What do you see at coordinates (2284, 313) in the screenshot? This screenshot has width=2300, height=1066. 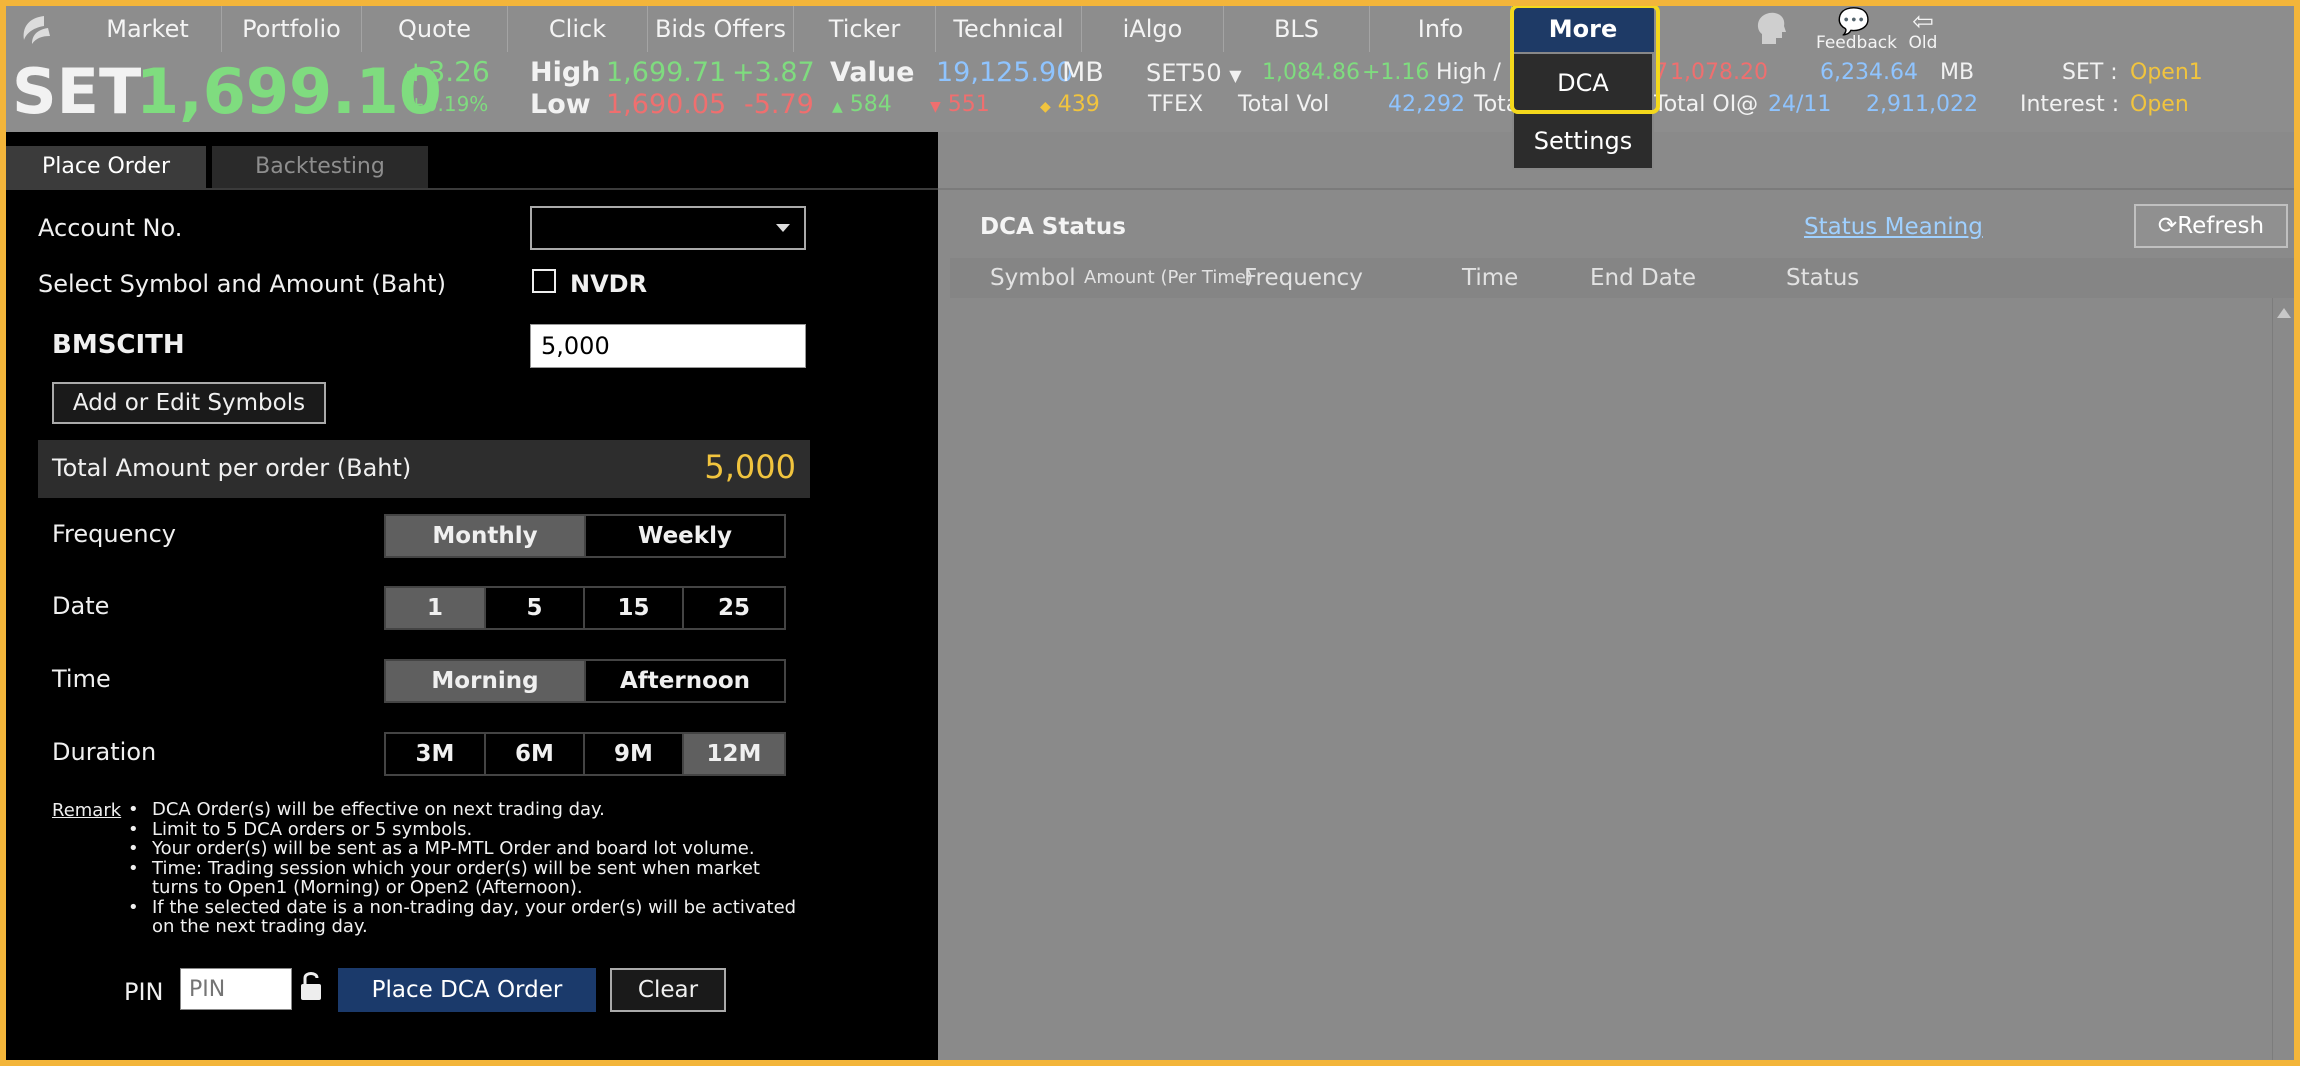 I see `scroll-up-icon` at bounding box center [2284, 313].